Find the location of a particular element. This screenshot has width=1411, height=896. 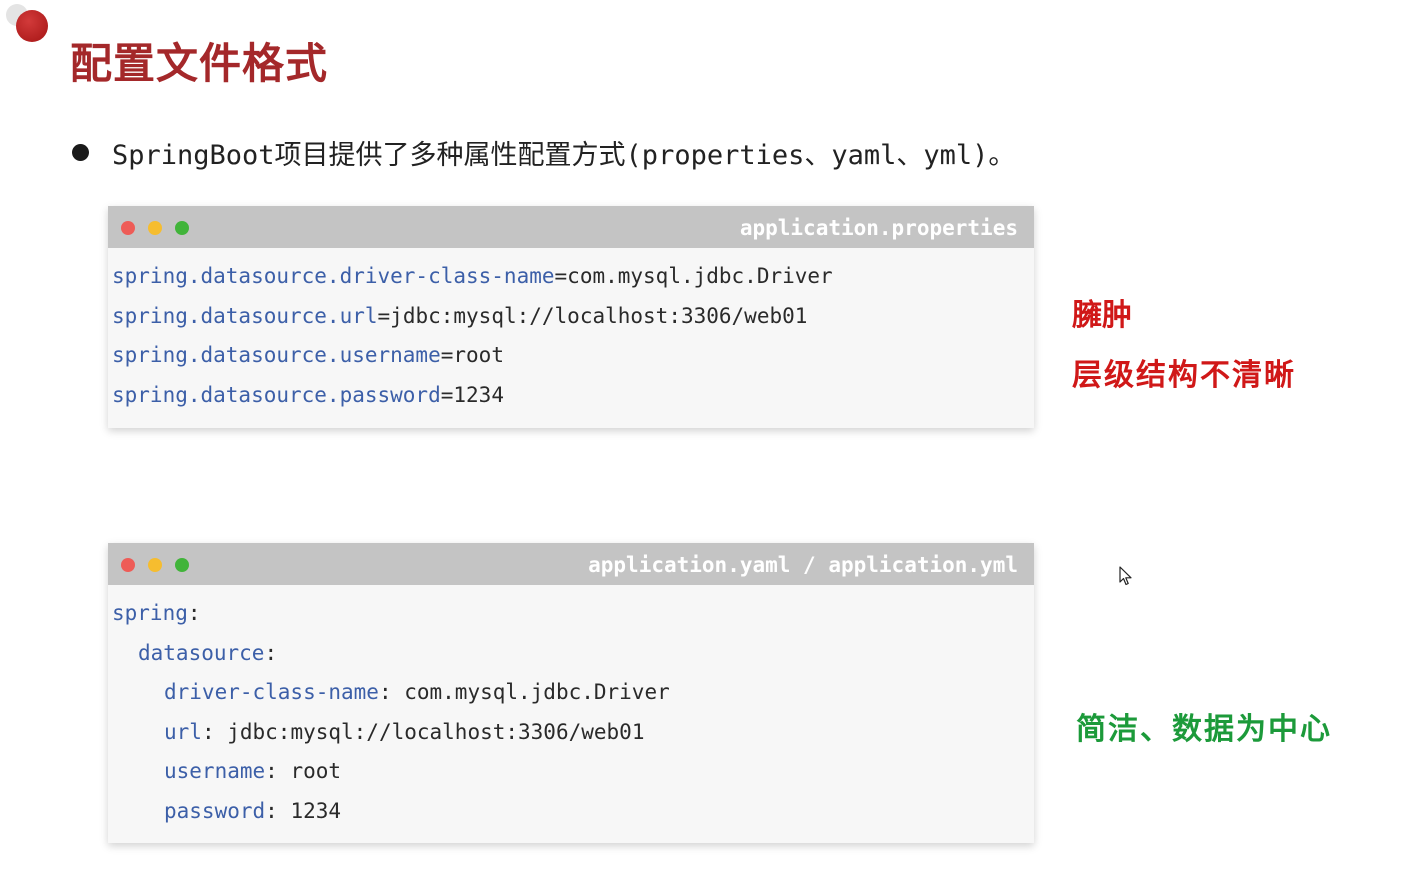

page-title: 配置文件格式 is located at coordinates (199, 63).